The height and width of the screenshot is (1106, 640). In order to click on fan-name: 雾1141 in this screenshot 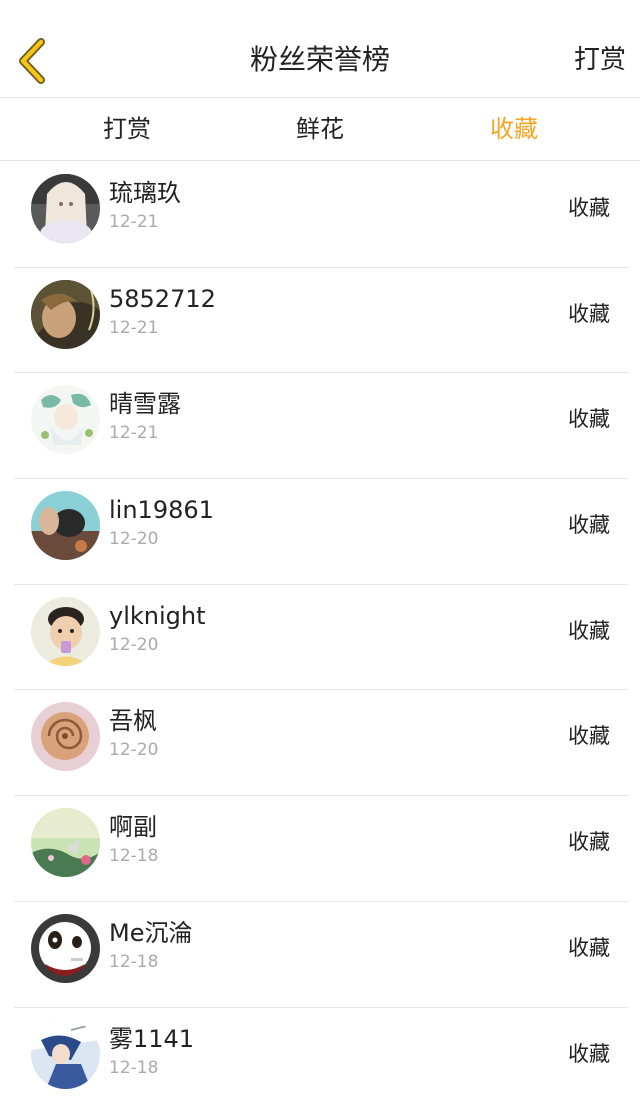, I will do `click(152, 1038)`.